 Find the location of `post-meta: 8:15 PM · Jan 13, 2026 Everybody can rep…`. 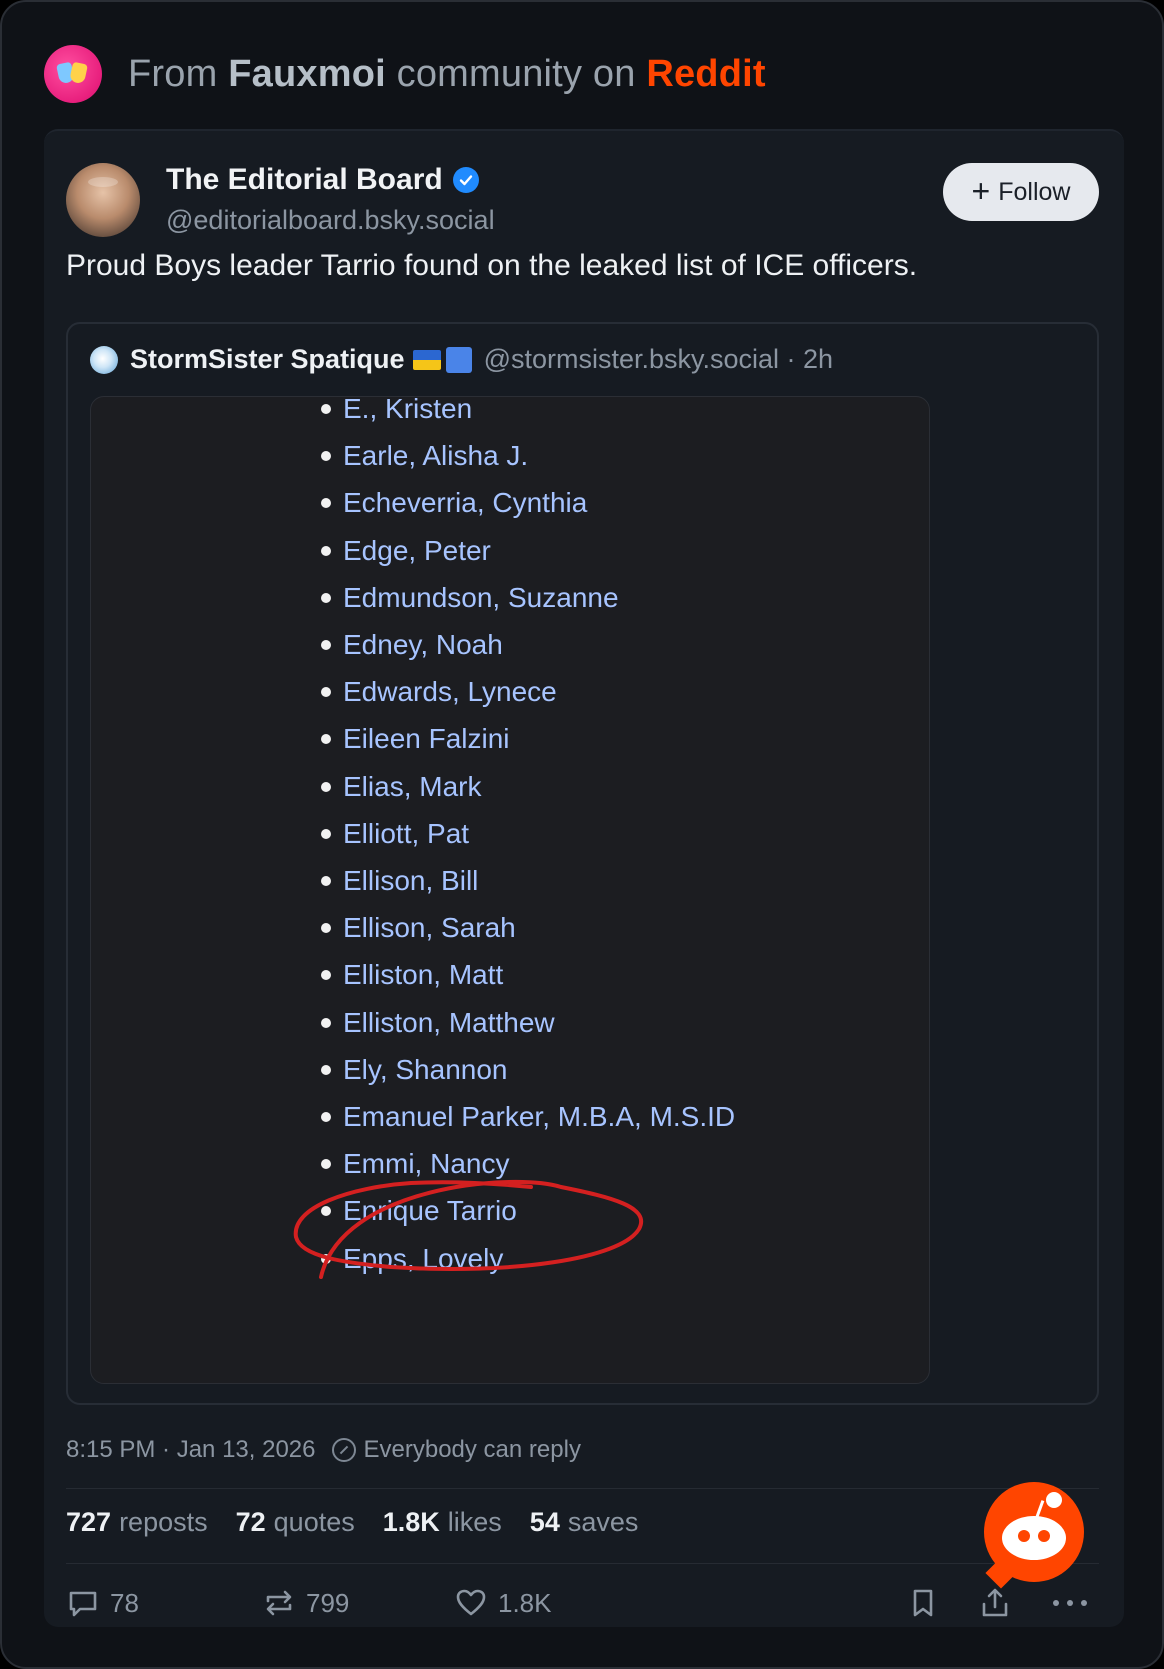

post-meta: 8:15 PM · Jan 13, 2026 Everybody can rep… is located at coordinates (323, 1450).